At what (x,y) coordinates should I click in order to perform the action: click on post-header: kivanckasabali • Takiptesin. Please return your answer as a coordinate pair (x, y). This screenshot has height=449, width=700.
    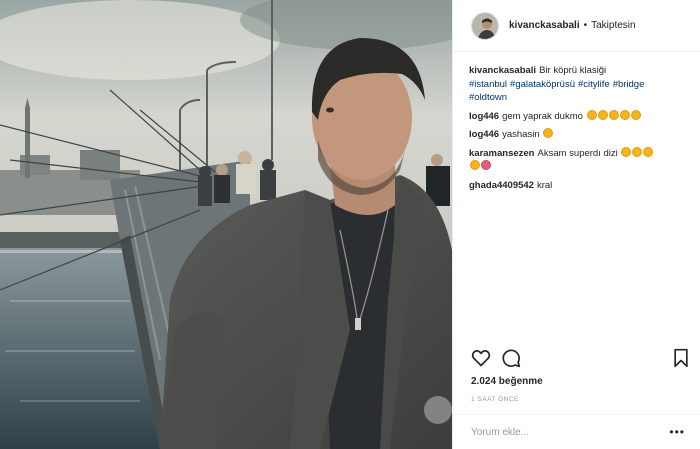
    Looking at the image, I should click on (576, 26).